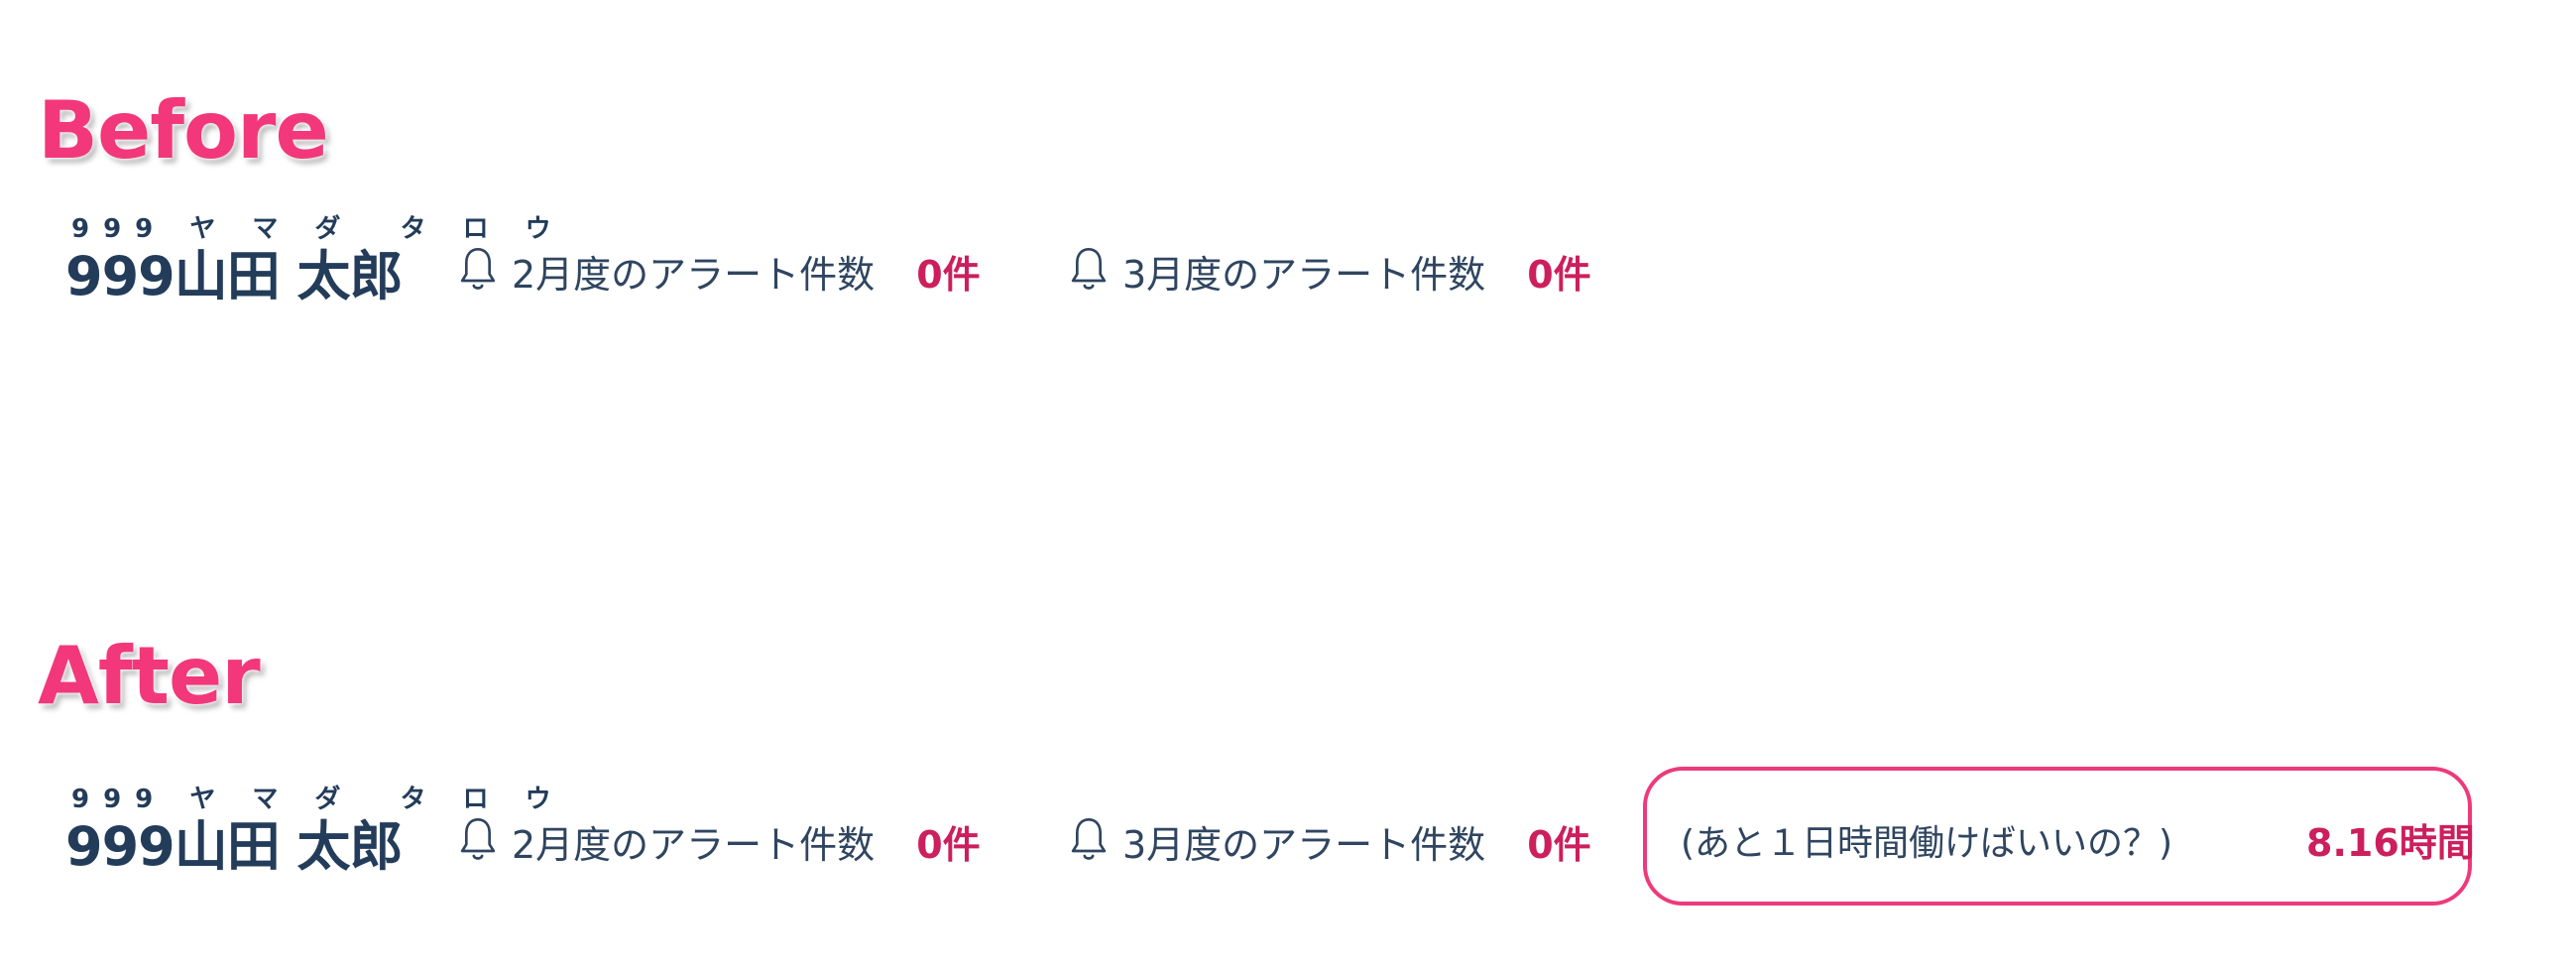 The height and width of the screenshot is (970, 2576). What do you see at coordinates (1927, 843) in the screenshot?
I see `remaining-hours-label: (あと１日時間働けばいいの？)` at bounding box center [1927, 843].